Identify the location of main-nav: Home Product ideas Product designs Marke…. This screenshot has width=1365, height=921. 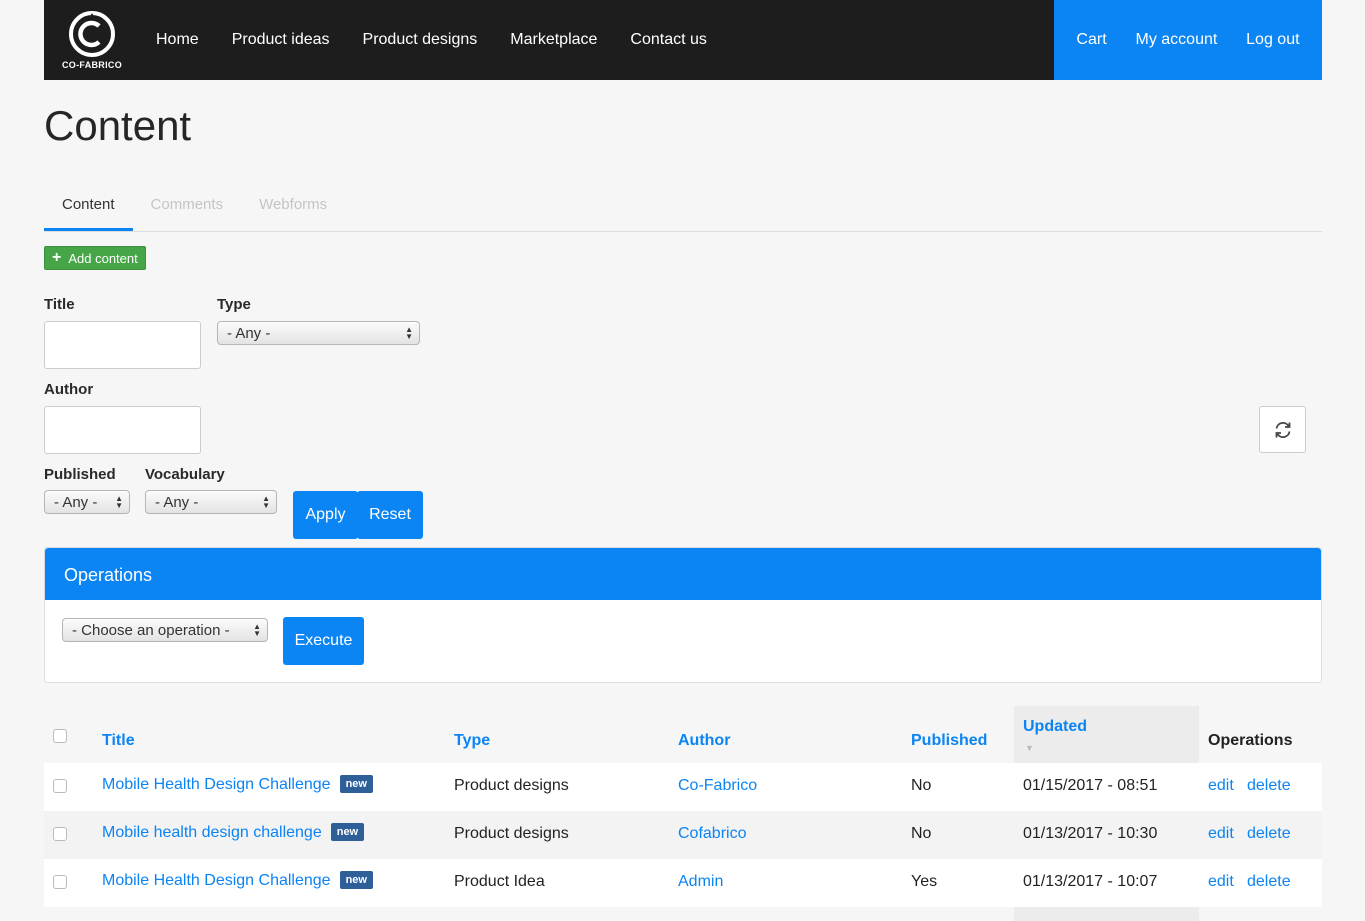
(448, 40).